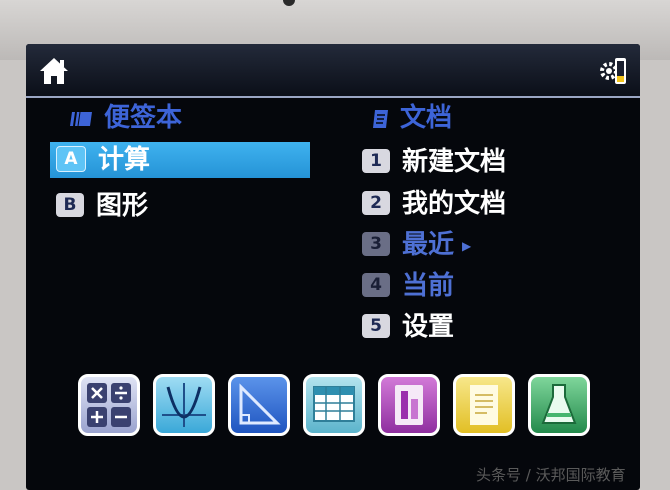 Image resolution: width=670 pixels, height=490 pixels. I want to click on scratchpad-title: 便签本, so click(125, 118).